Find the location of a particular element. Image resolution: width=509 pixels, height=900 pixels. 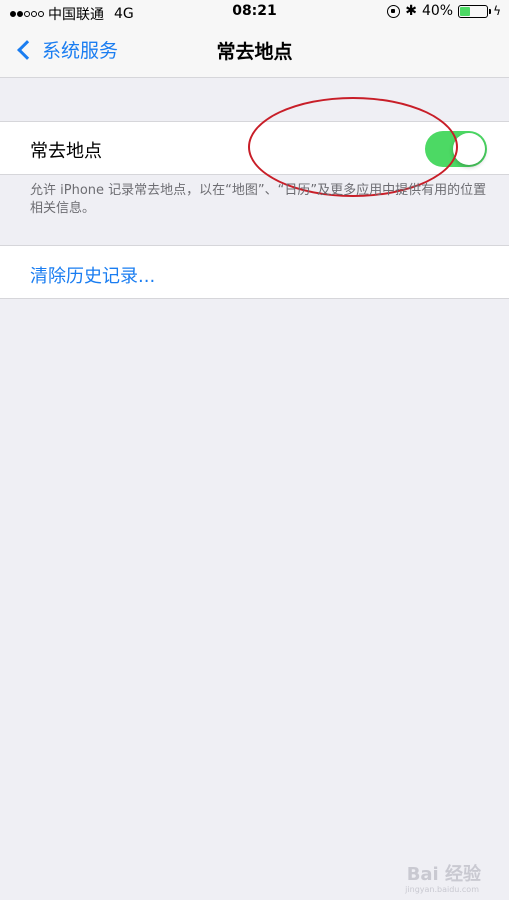

toggle-knob is located at coordinates (469, 149).